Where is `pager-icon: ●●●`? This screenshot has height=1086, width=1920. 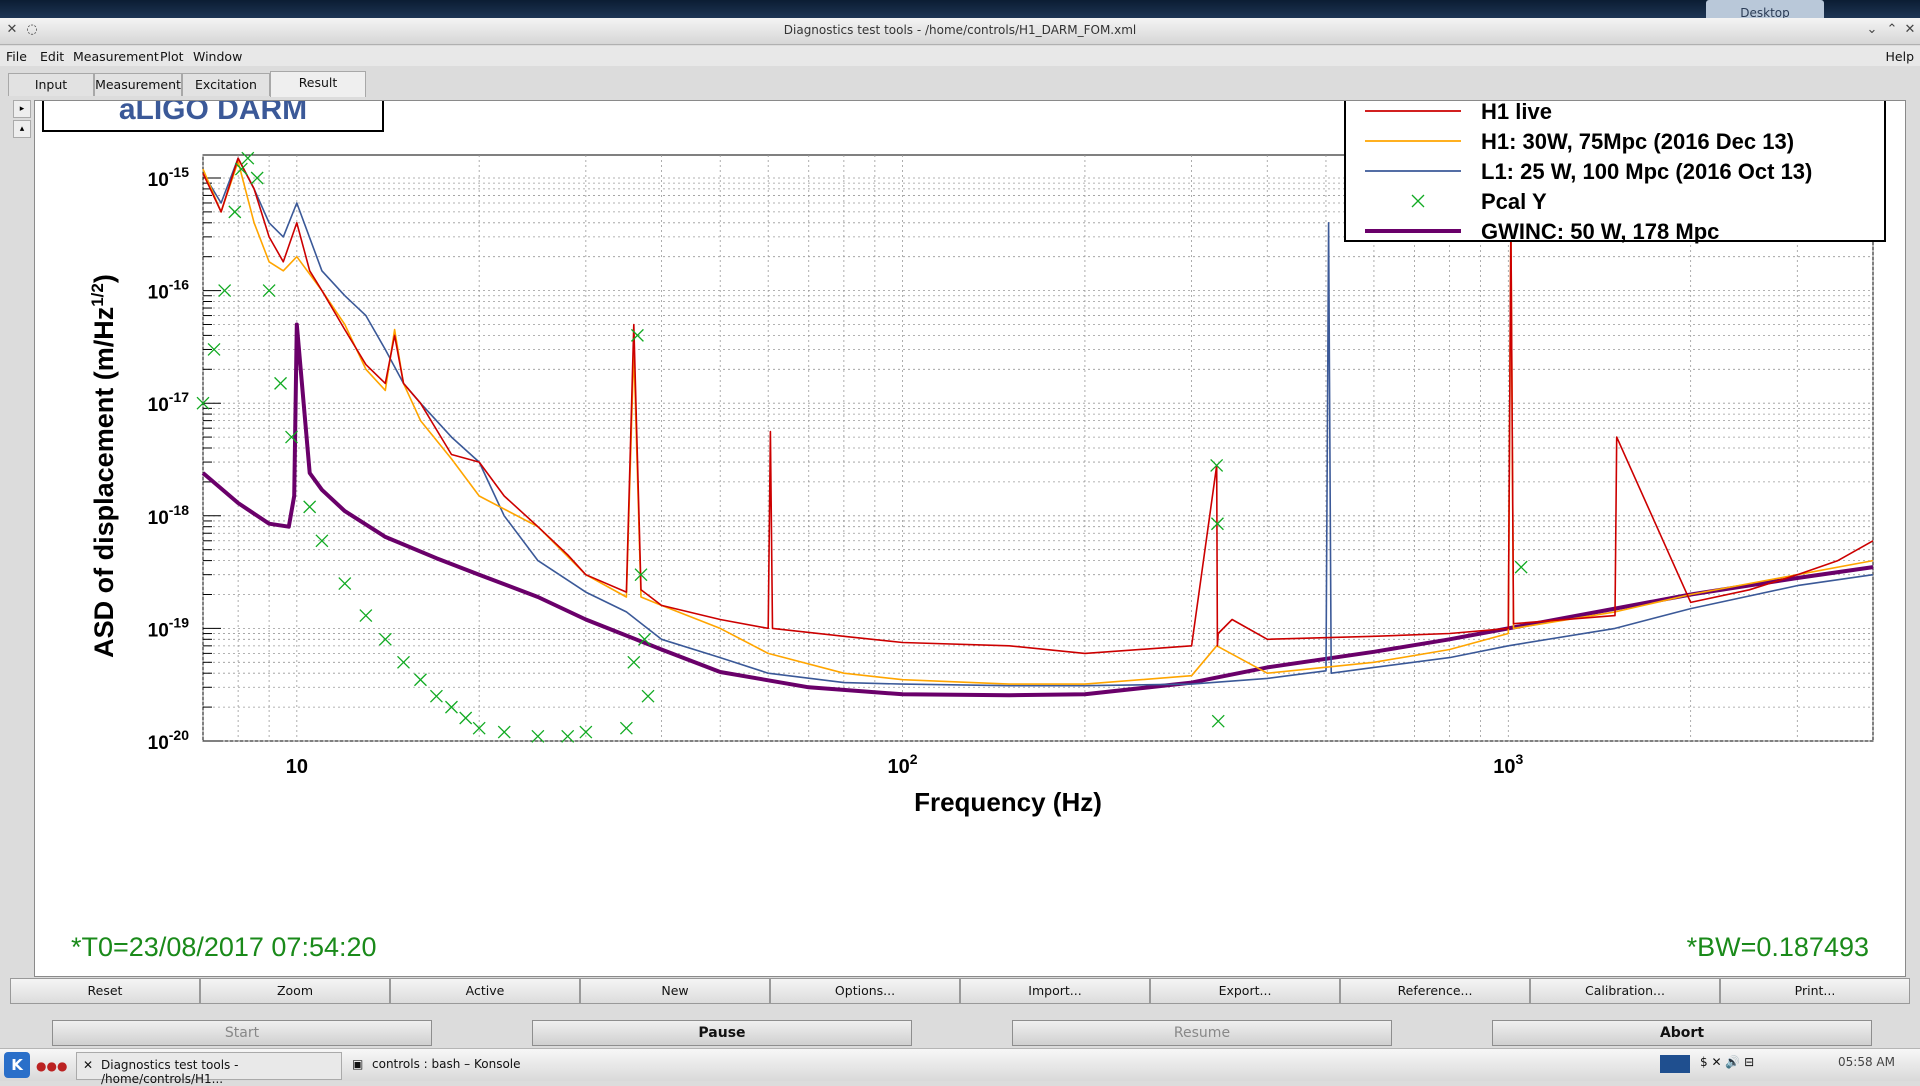 pager-icon: ●●● is located at coordinates (51, 1066).